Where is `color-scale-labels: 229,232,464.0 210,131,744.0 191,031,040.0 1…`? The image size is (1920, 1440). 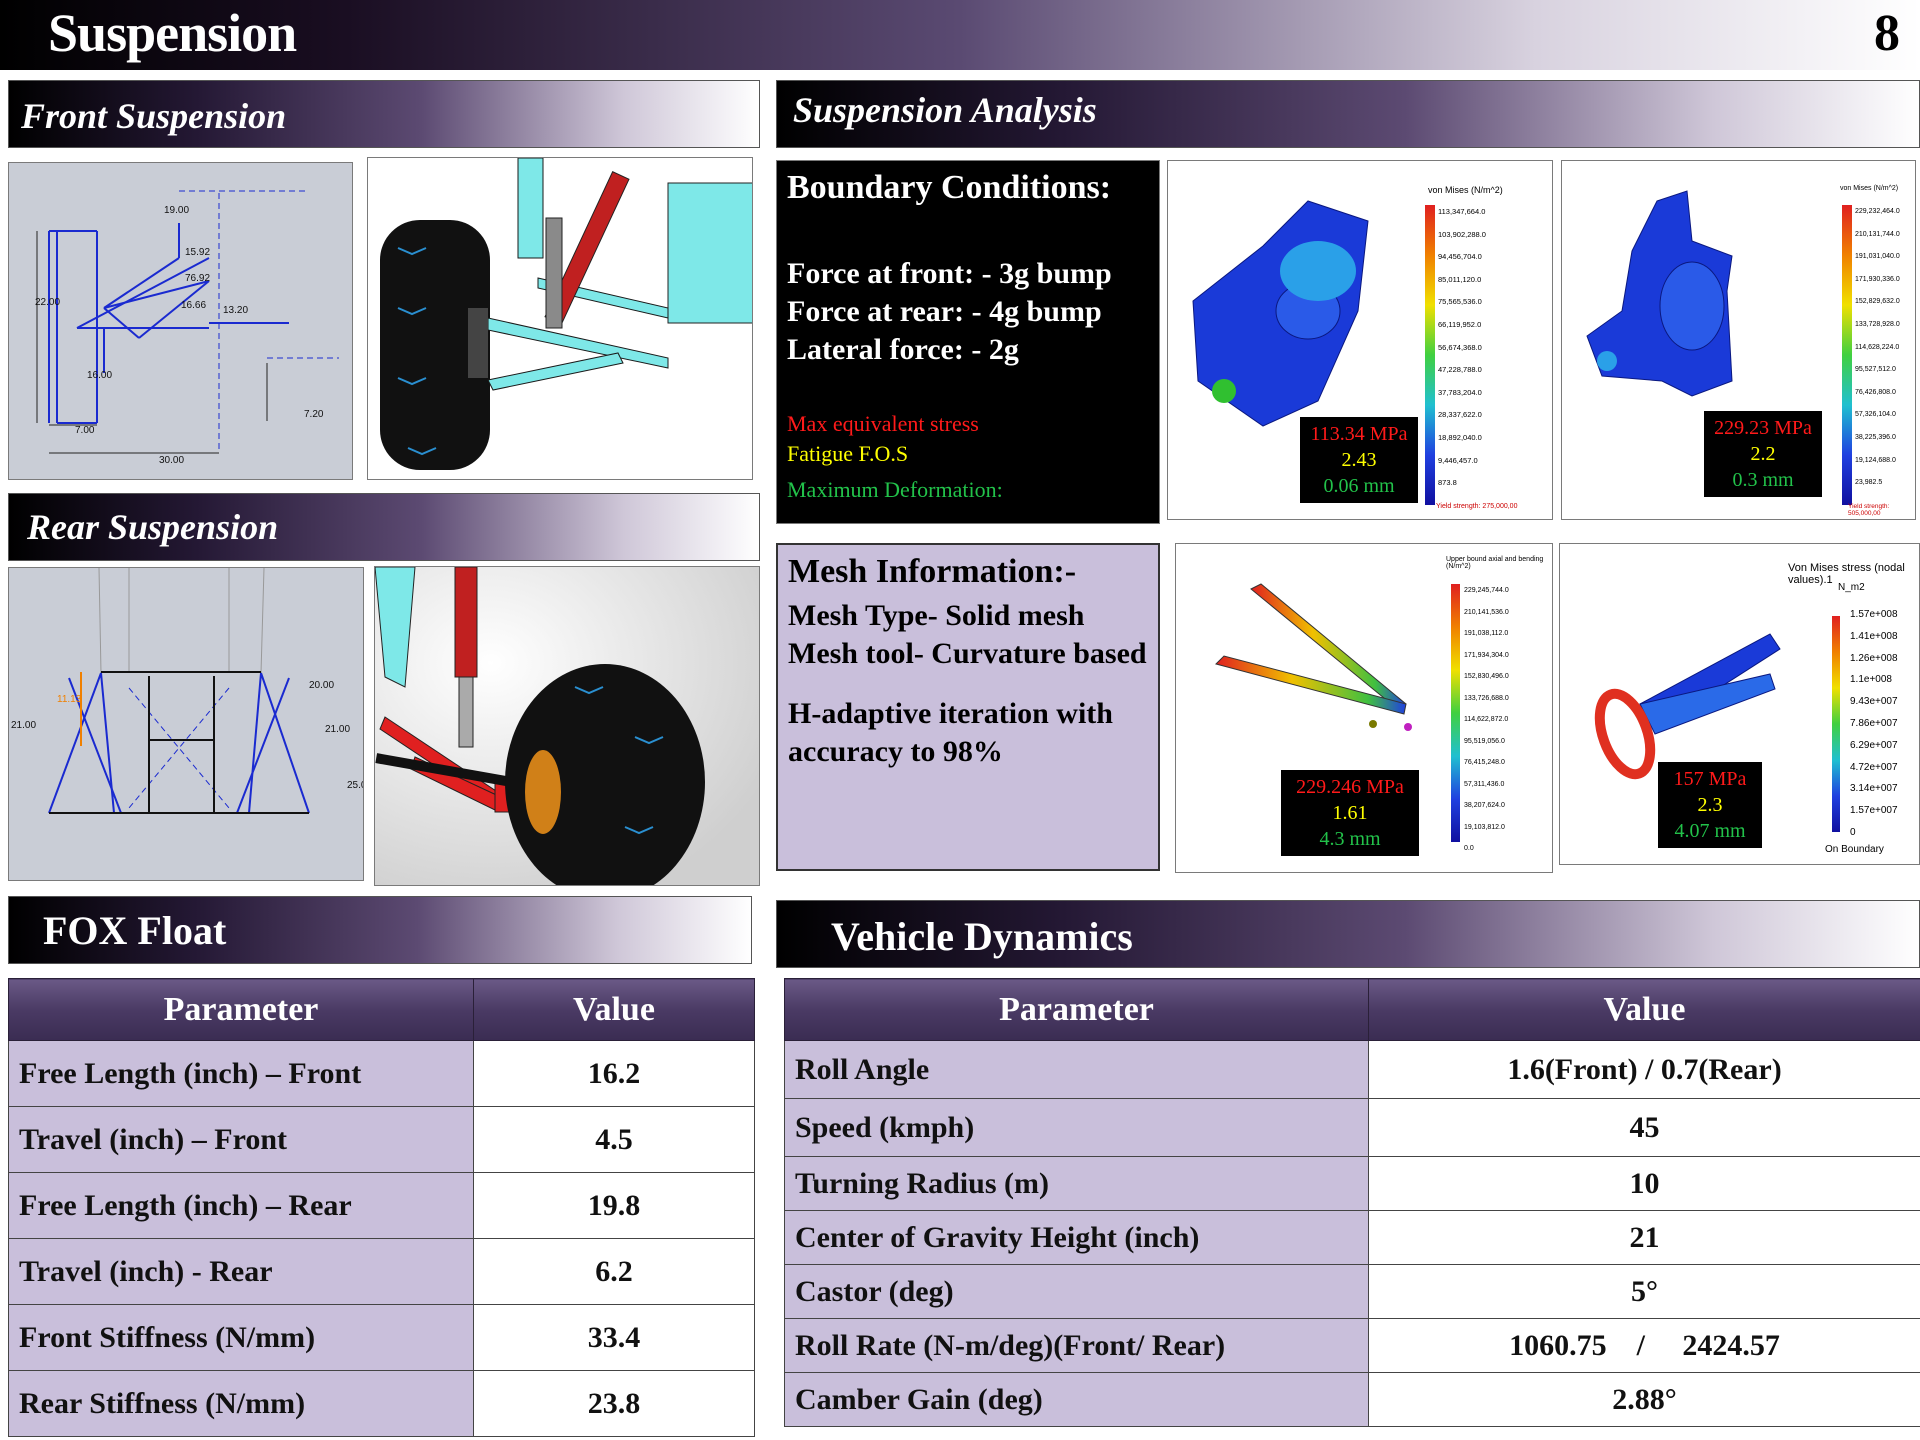 color-scale-labels: 229,232,464.0 210,131,744.0 191,031,040.0 1… is located at coordinates (1877, 347).